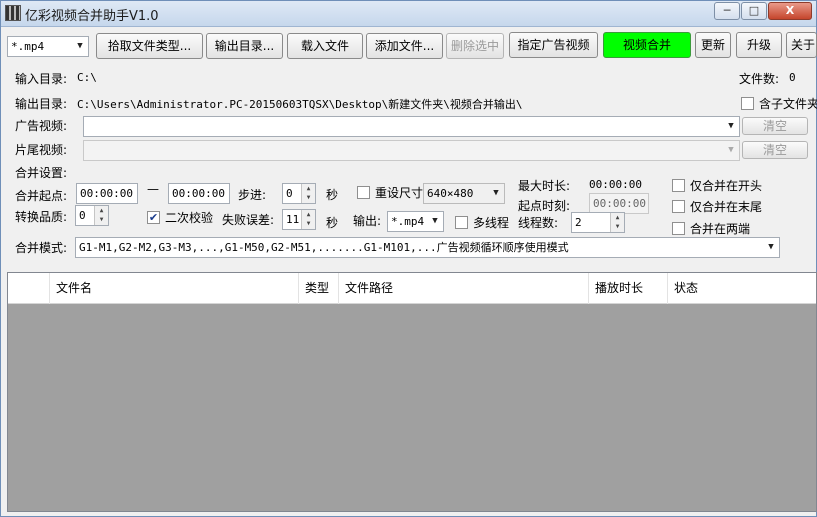  What do you see at coordinates (367, 221) in the screenshot?
I see `output-format-label: 输出:` at bounding box center [367, 221].